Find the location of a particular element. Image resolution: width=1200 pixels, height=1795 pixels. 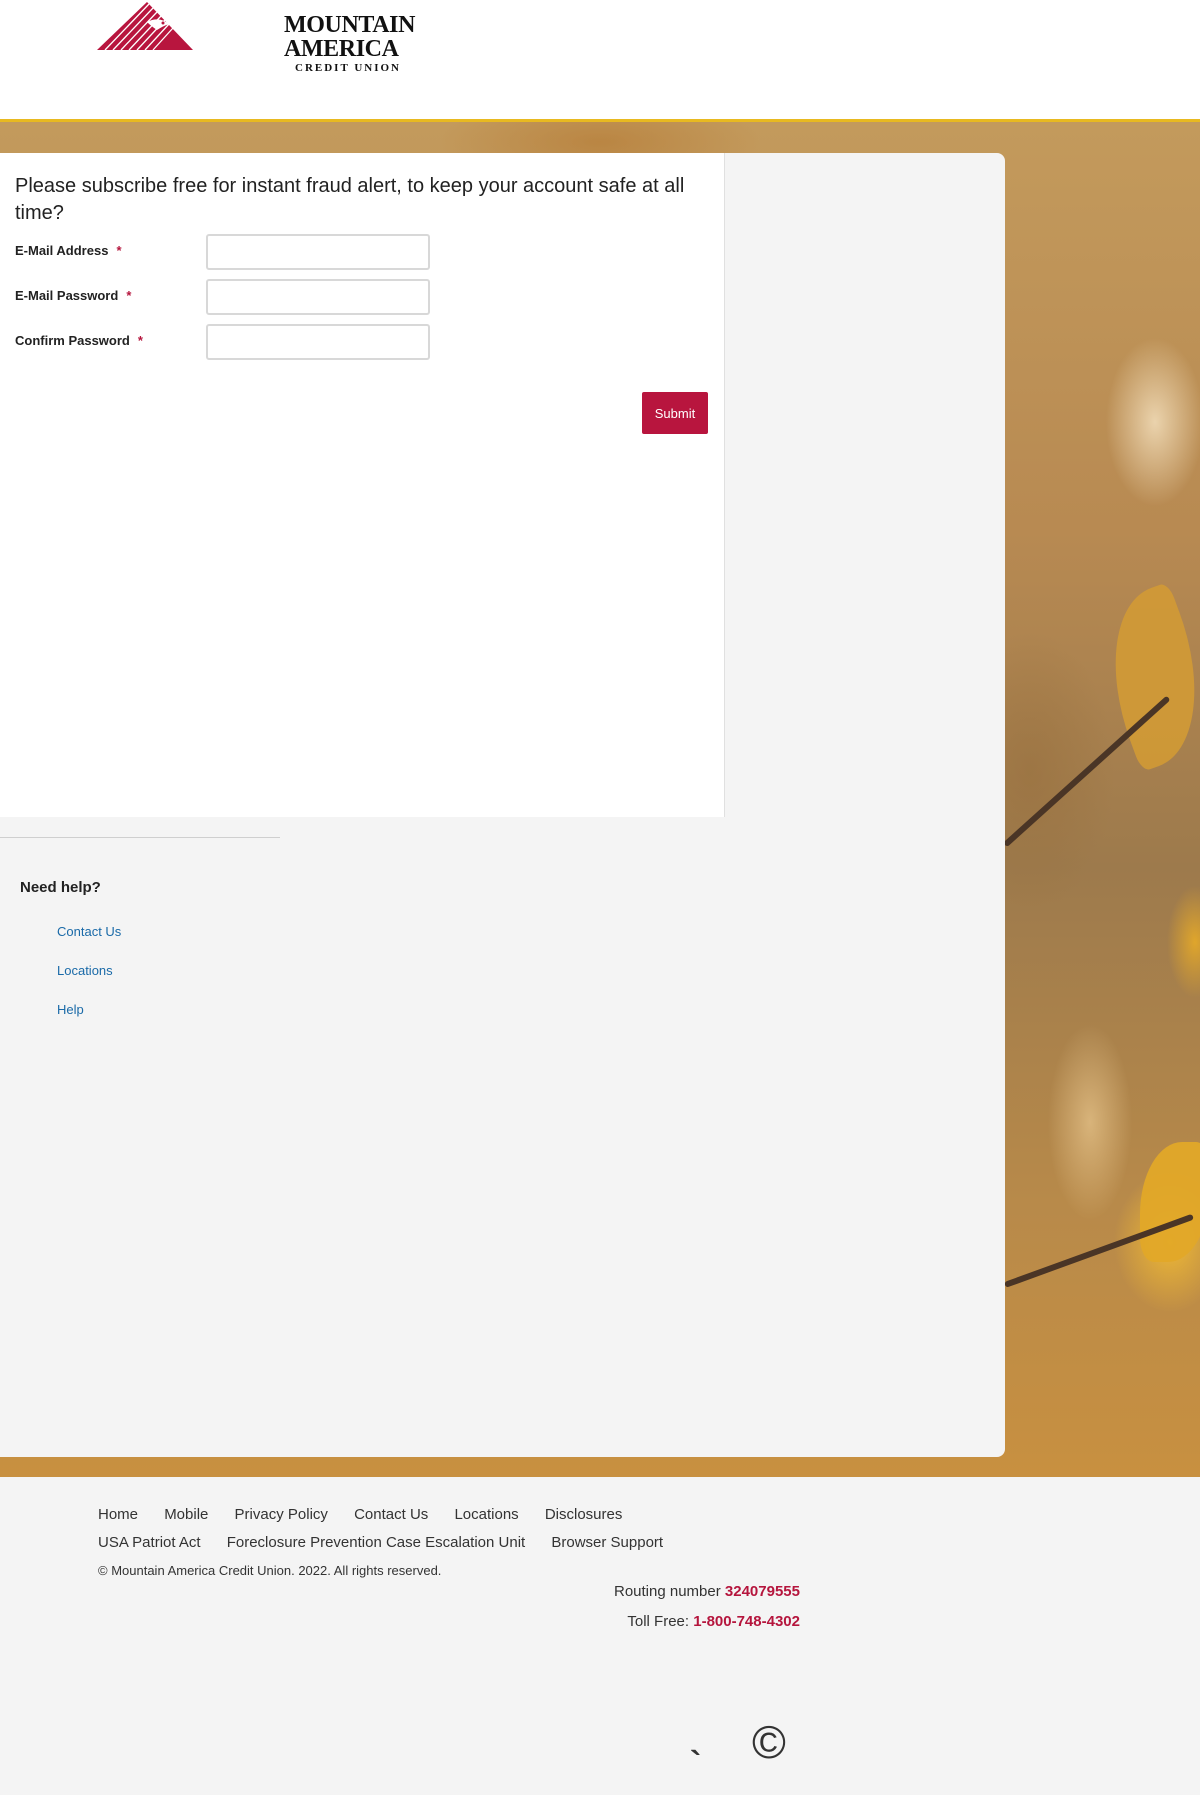

brand-subtitle: CREDIT UNION is located at coordinates (348, 68).